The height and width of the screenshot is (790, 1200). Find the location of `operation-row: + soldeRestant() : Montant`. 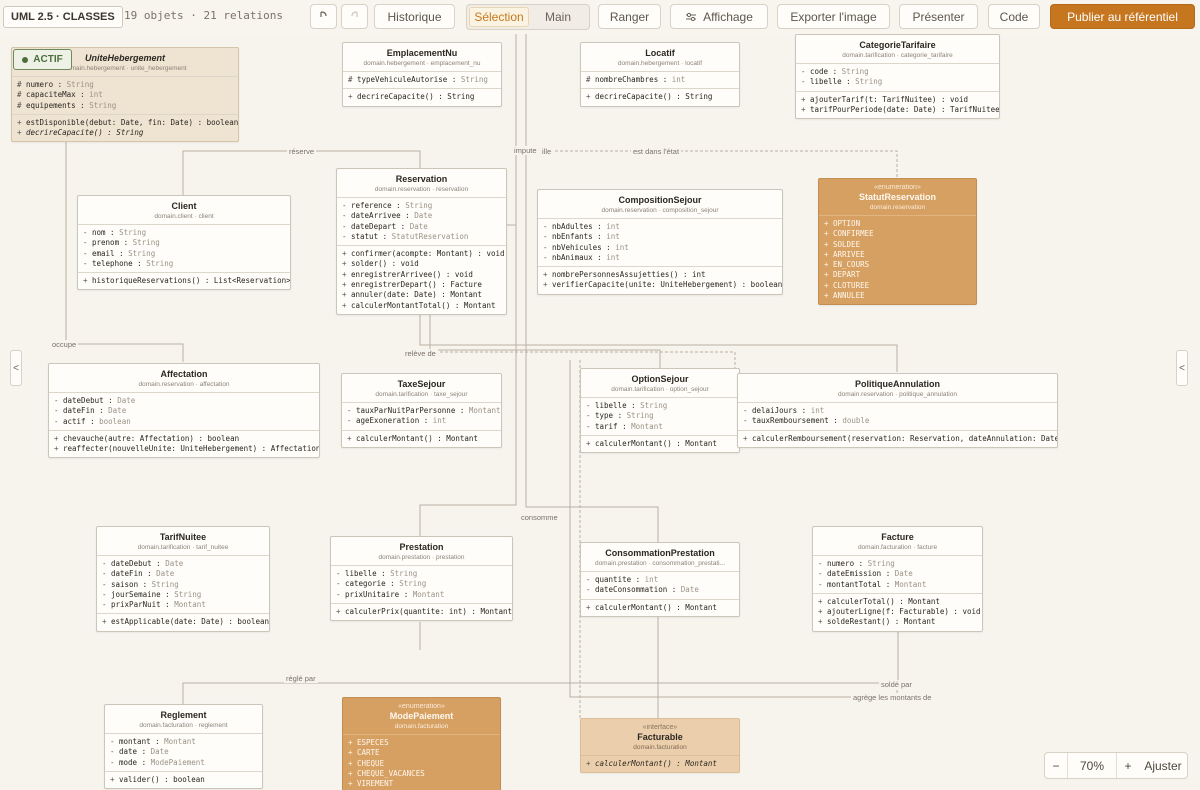

operation-row: + soldeRestant() : Montant is located at coordinates (897, 622).